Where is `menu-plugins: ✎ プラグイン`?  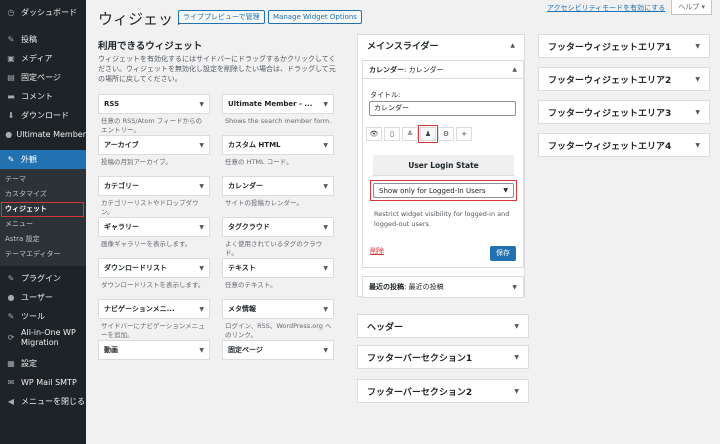 menu-plugins: ✎ プラグイン is located at coordinates (43, 278).